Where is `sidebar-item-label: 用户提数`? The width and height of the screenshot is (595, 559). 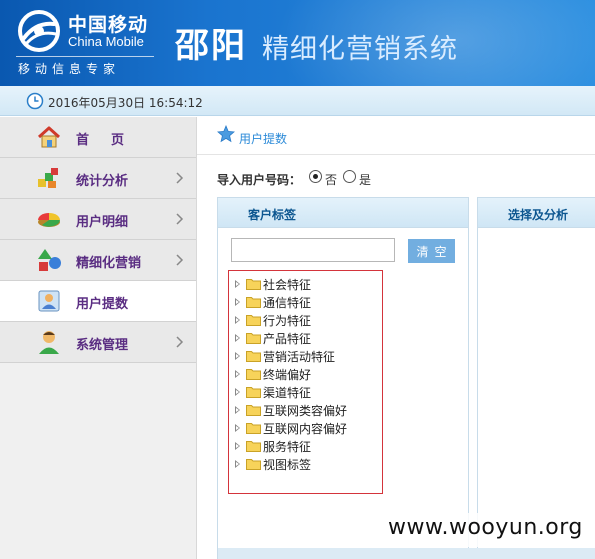
sidebar-item-label: 用户提数 is located at coordinates (102, 304).